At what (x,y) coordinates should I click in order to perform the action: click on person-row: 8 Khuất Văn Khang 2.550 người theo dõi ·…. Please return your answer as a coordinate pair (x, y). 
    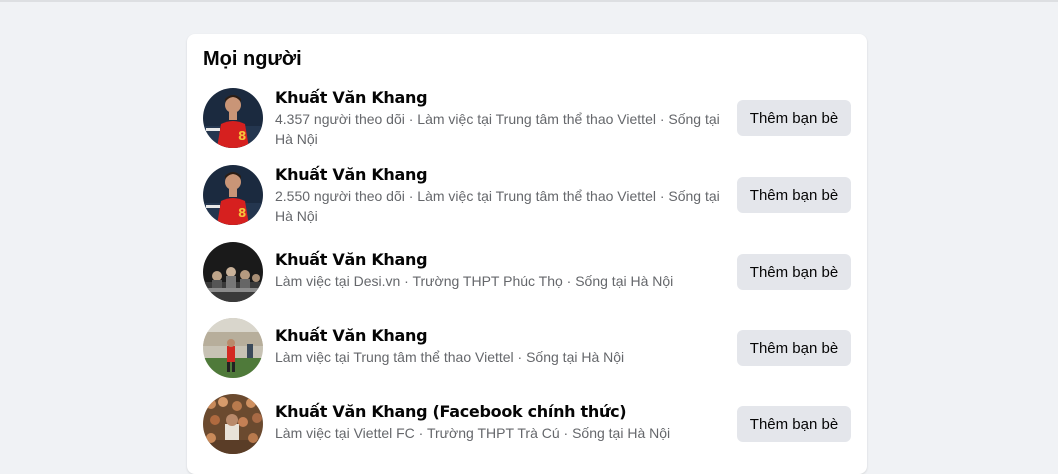
    Looking at the image, I should click on (527, 198).